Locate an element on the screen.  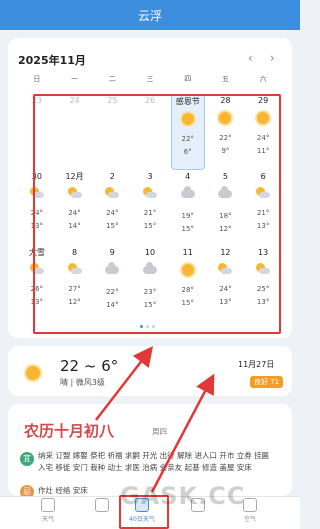
arrow-to-tab is located at coordinates (182, 433).